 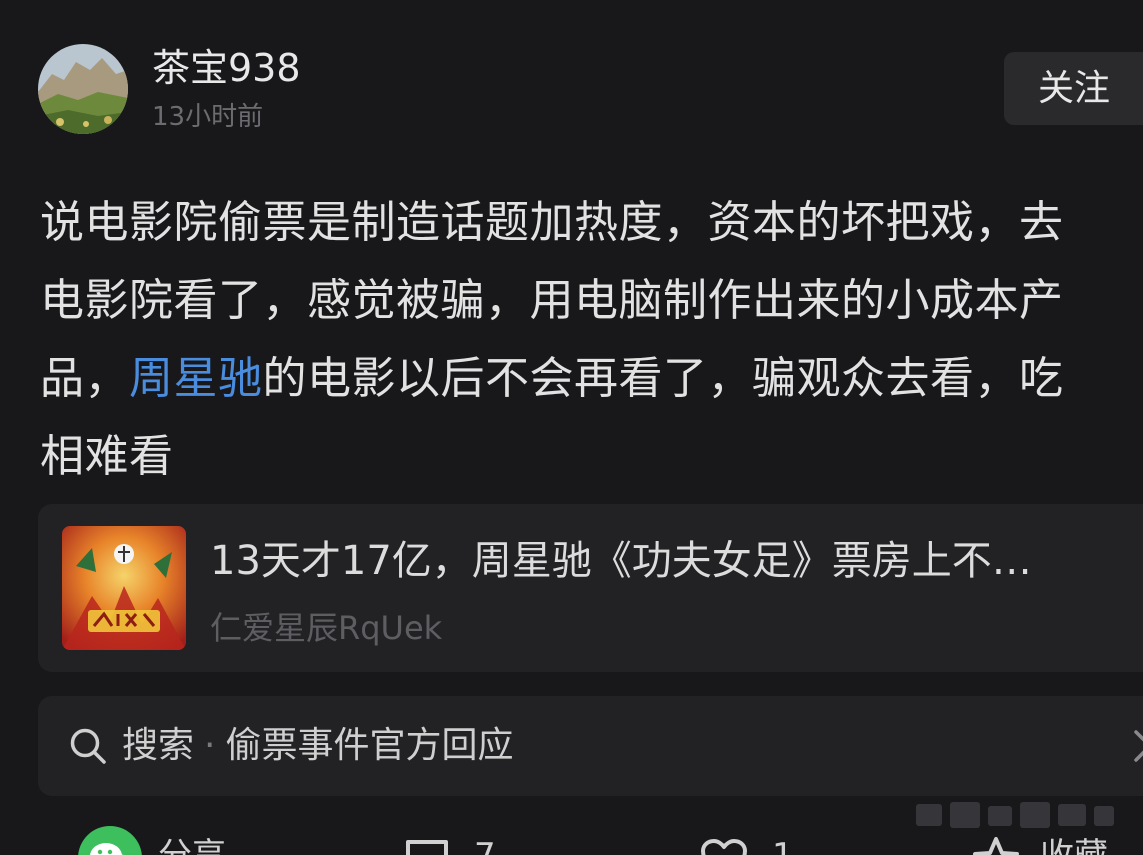 What do you see at coordinates (485, 844) in the screenshot?
I see `comment-count: 7` at bounding box center [485, 844].